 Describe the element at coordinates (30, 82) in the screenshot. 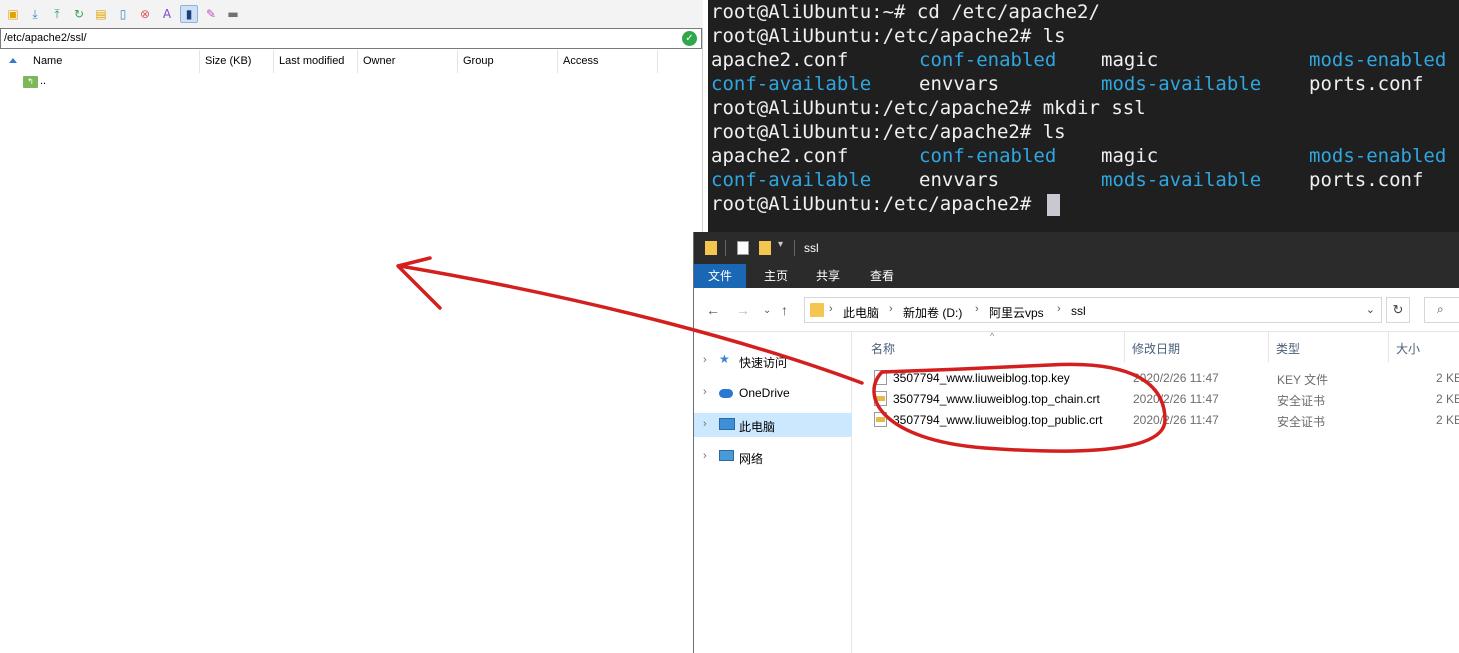

I see `parent-directory-icon: ↰` at that location.